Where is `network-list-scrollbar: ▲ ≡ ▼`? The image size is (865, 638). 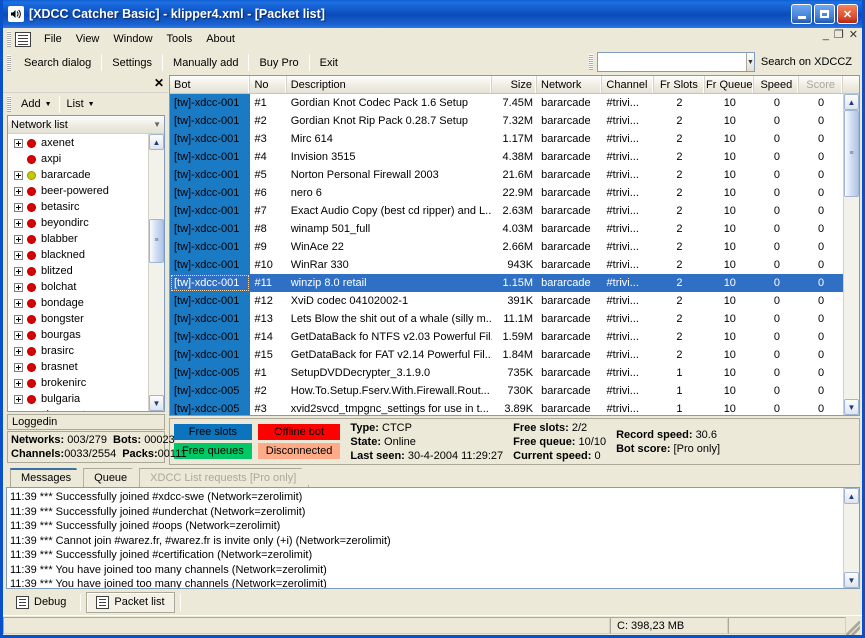 network-list-scrollbar: ▲ ≡ ▼ is located at coordinates (156, 273).